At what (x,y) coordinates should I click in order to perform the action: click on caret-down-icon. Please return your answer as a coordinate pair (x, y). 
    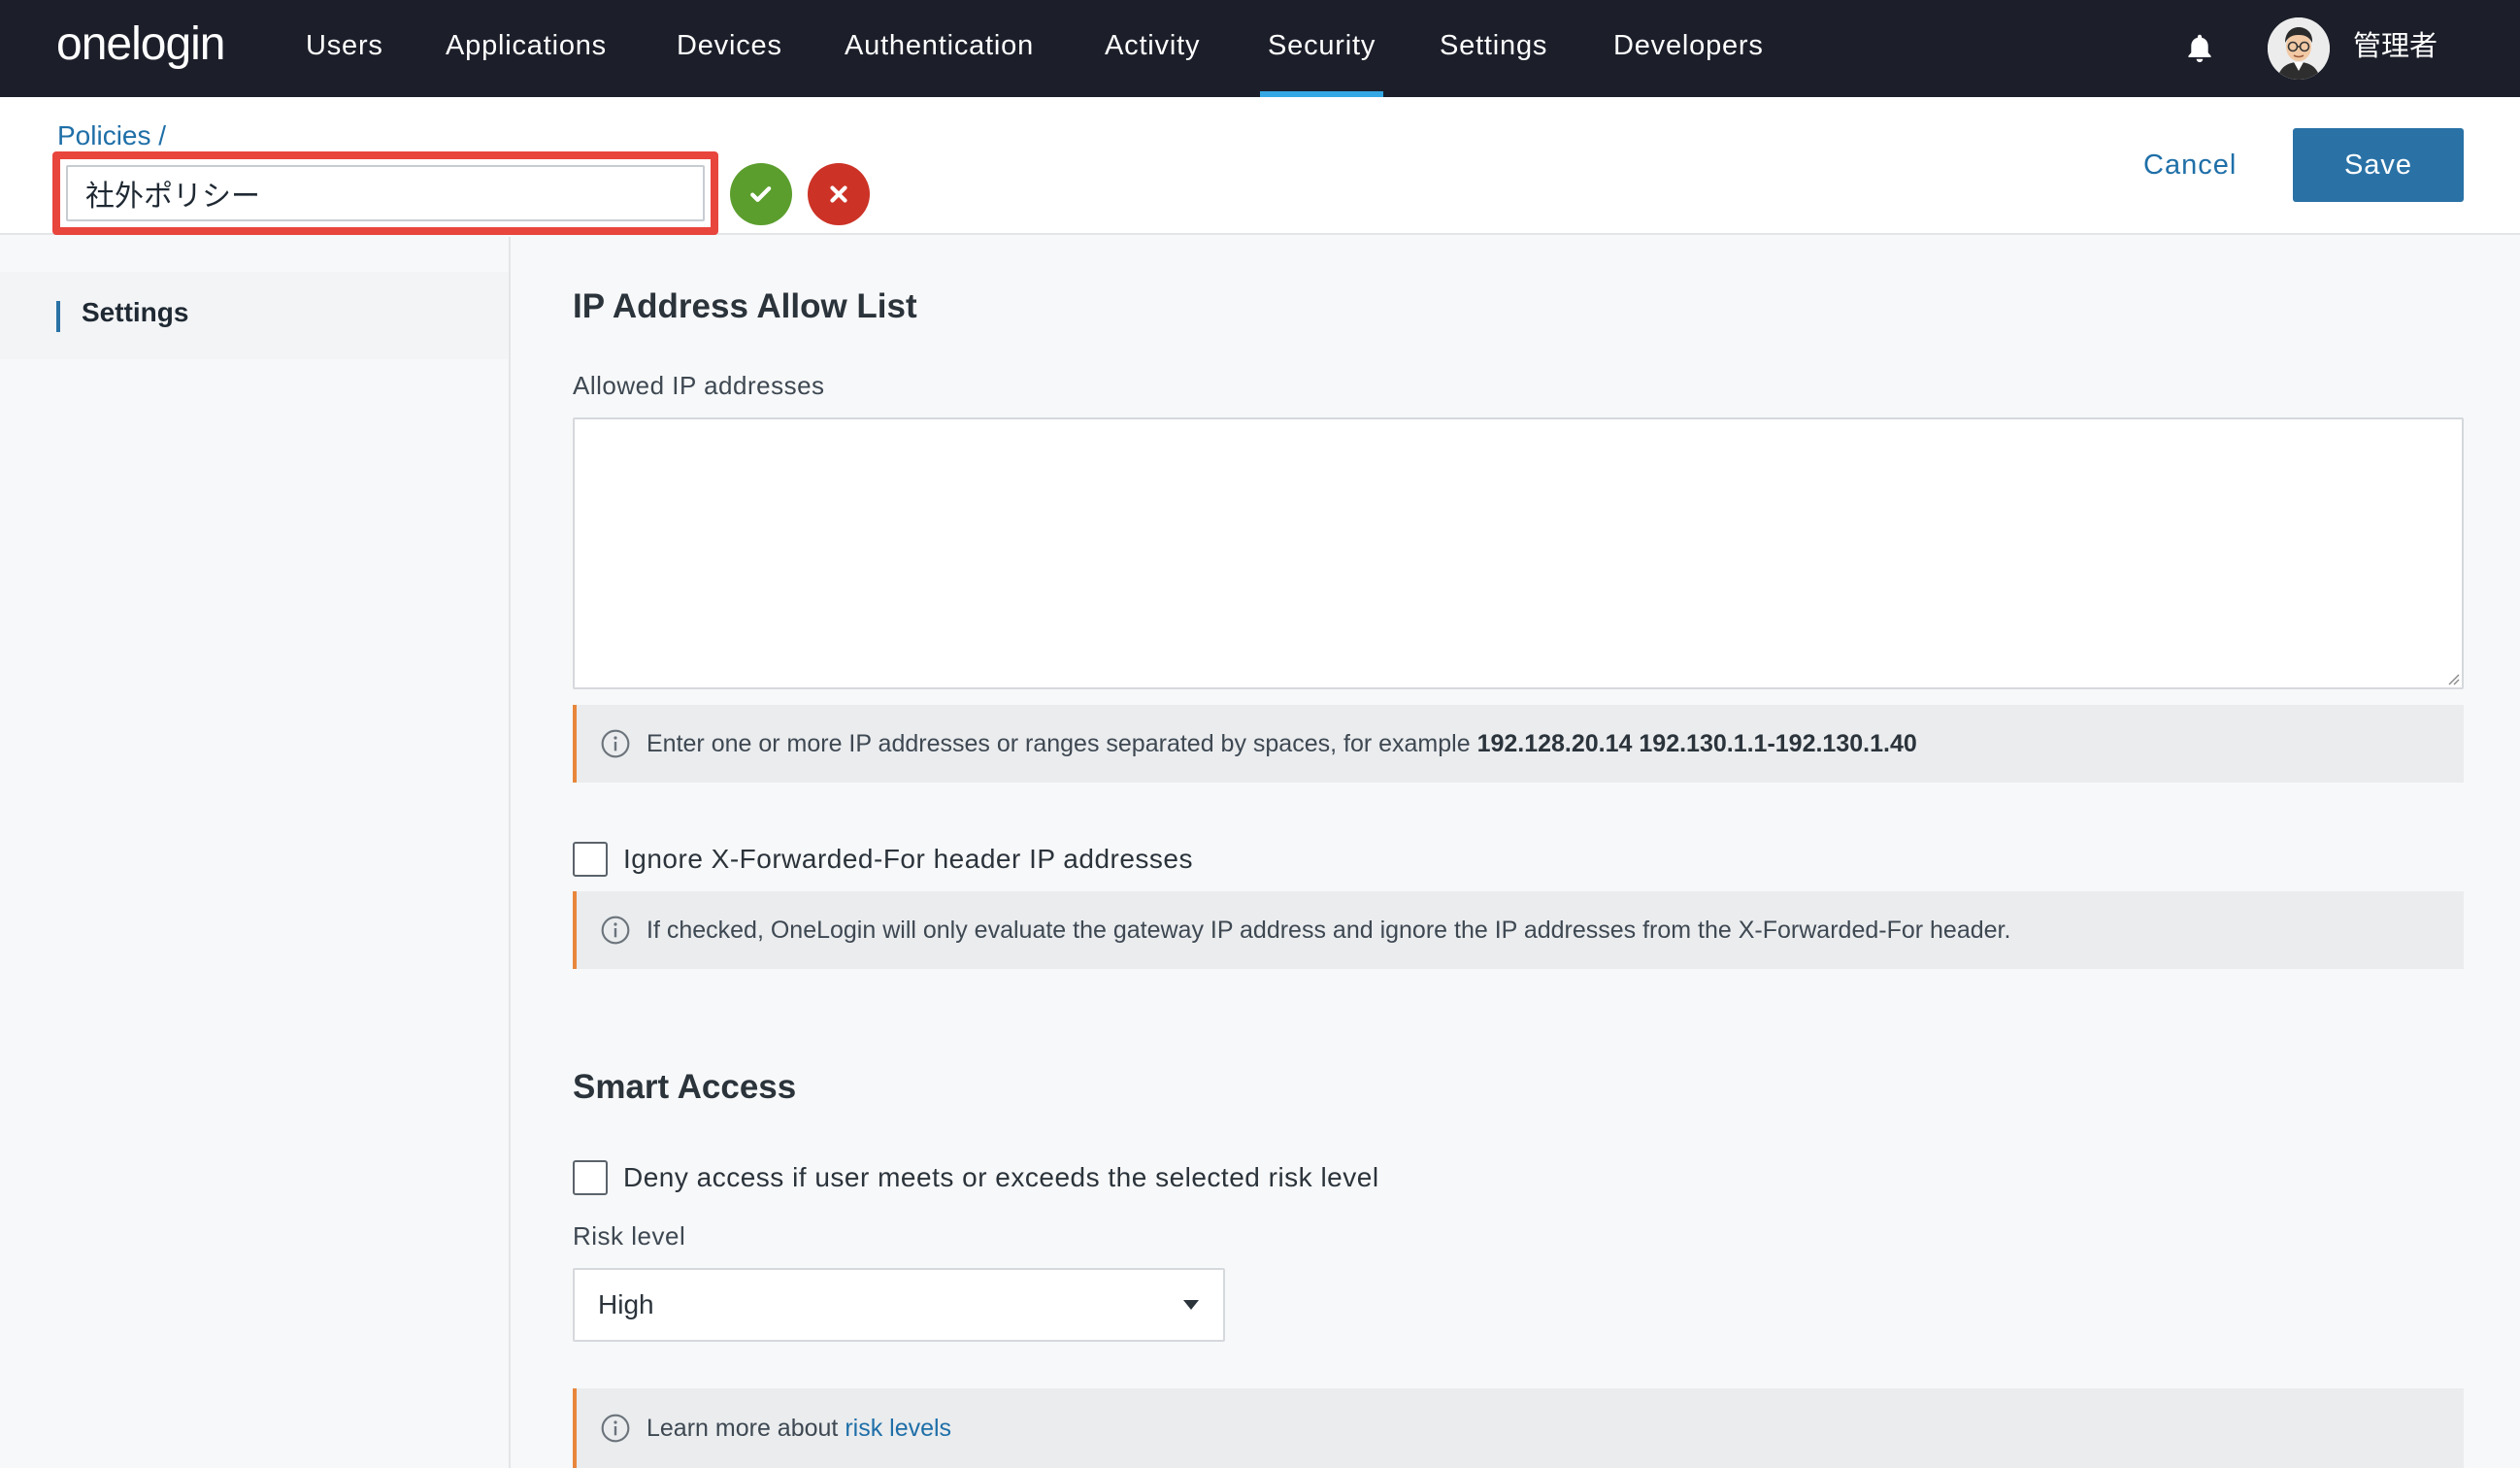
    Looking at the image, I should click on (1191, 1305).